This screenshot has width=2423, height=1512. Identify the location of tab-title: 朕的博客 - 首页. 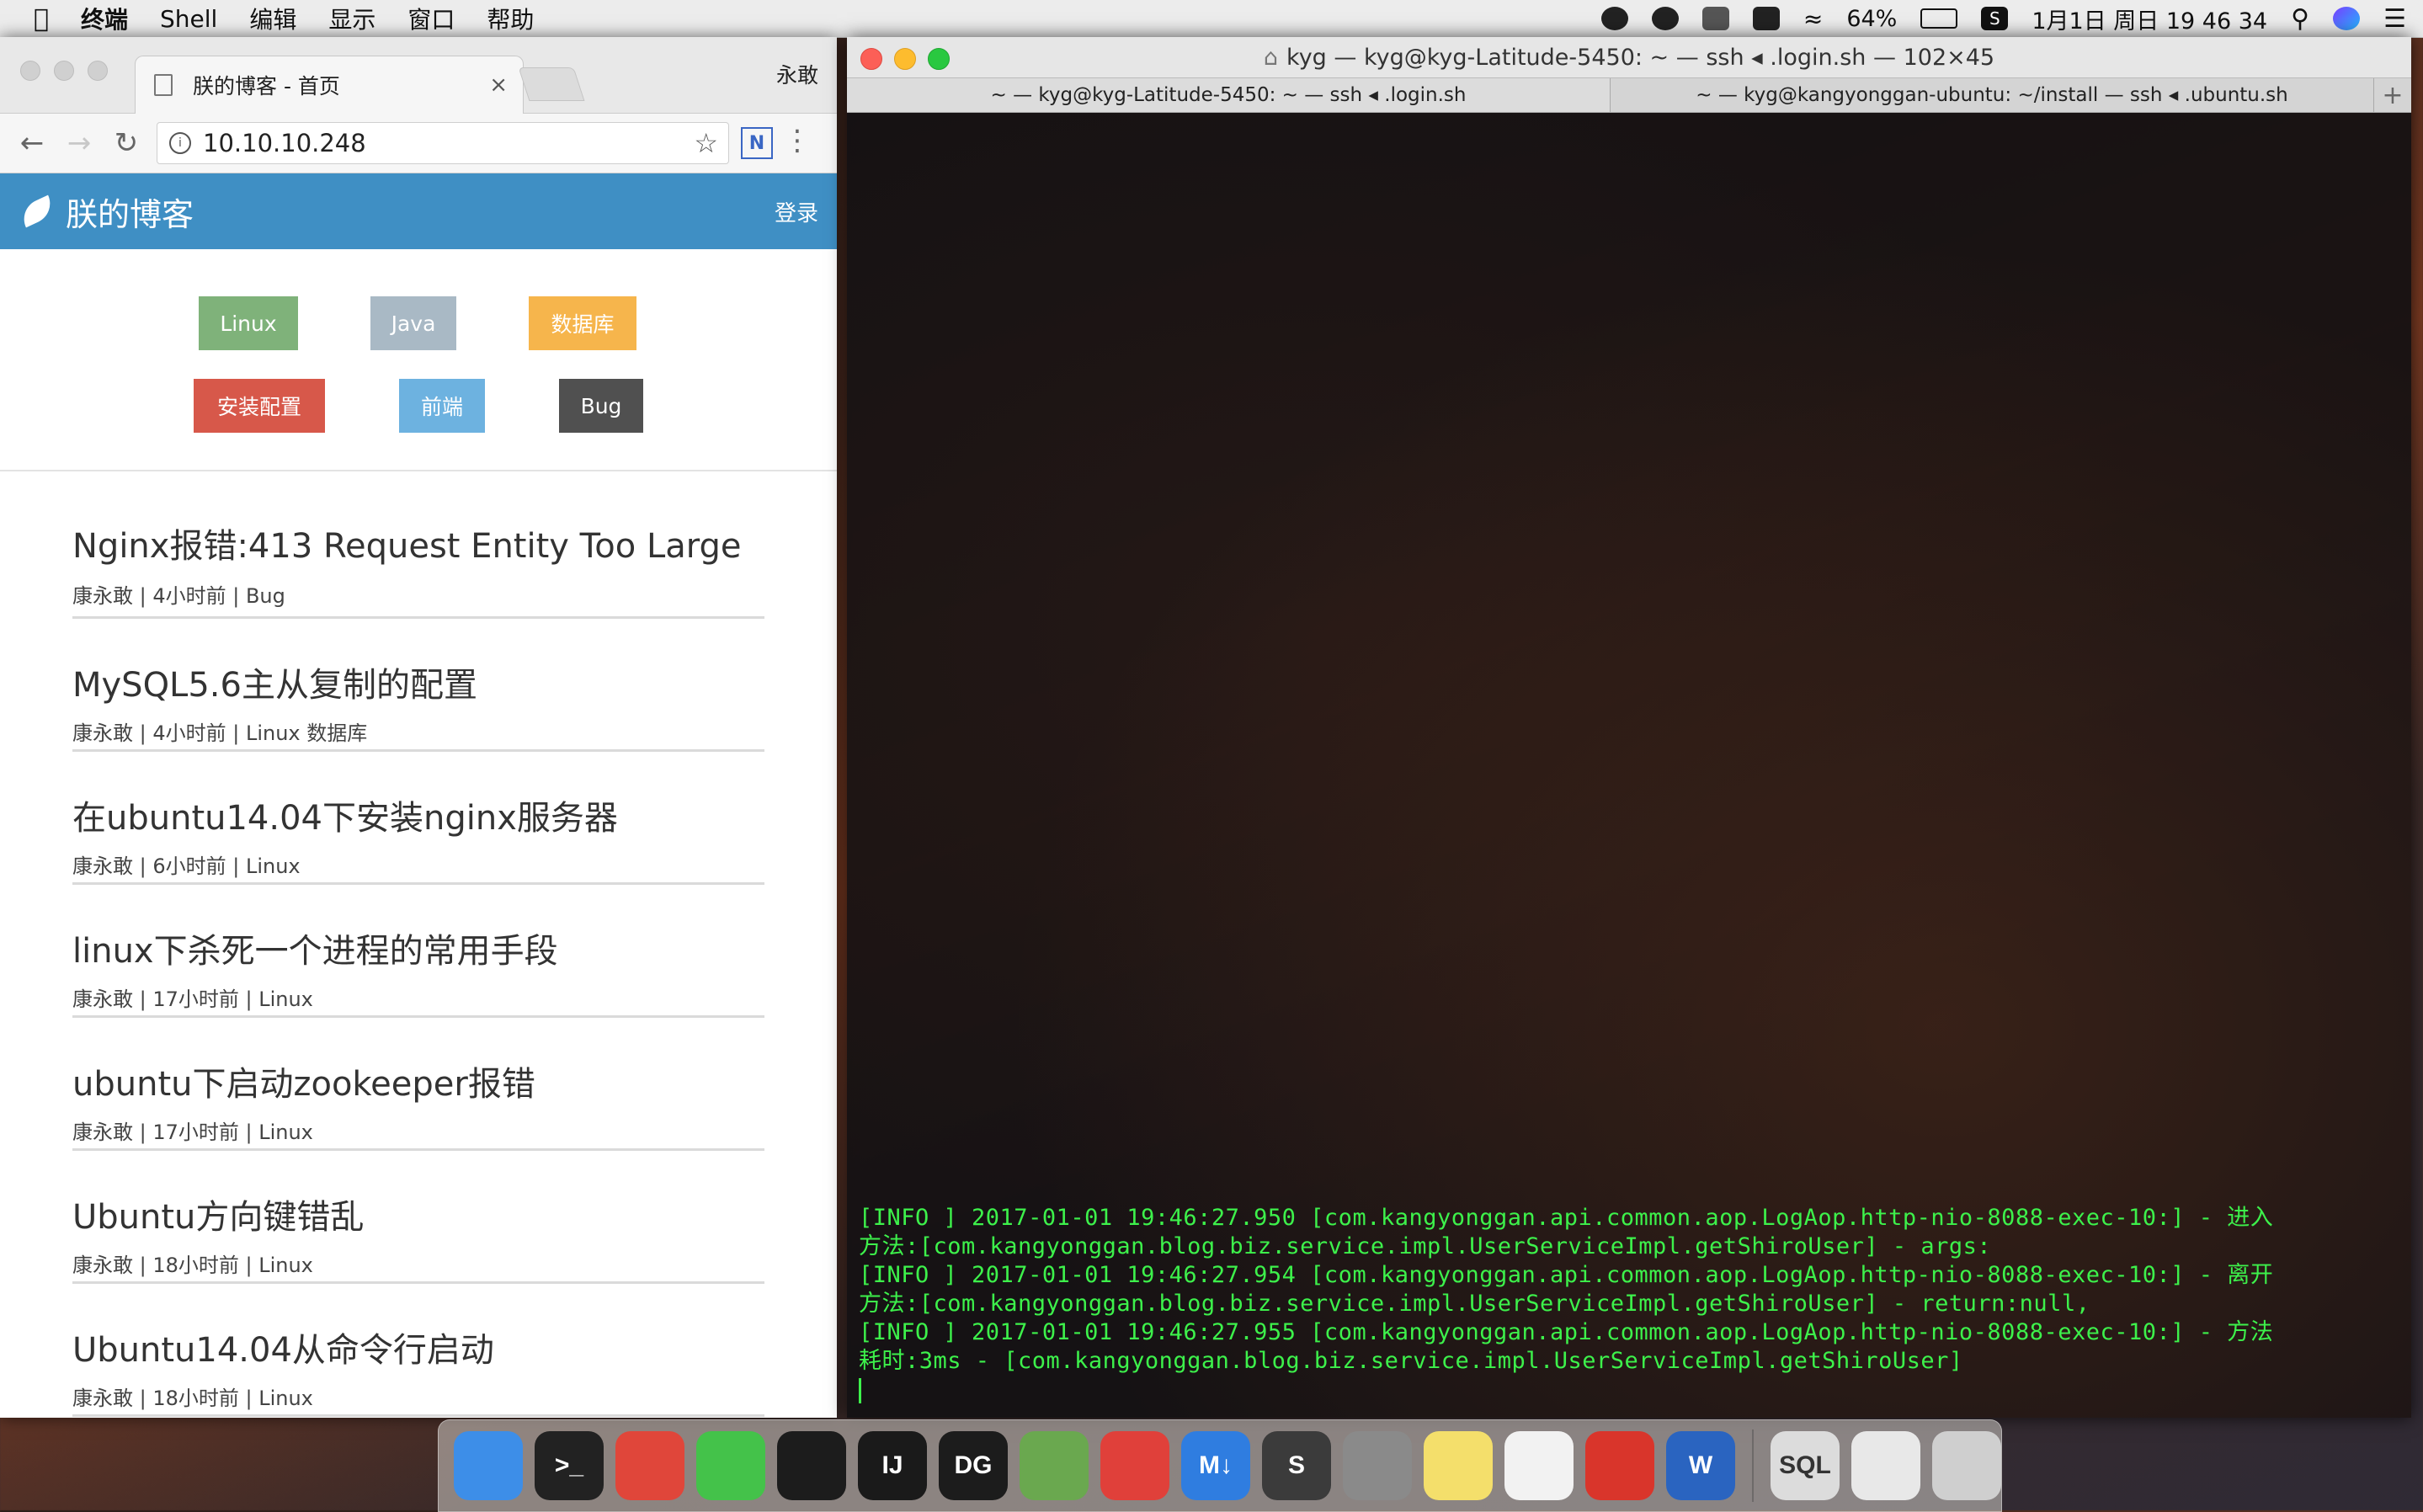
(266, 86).